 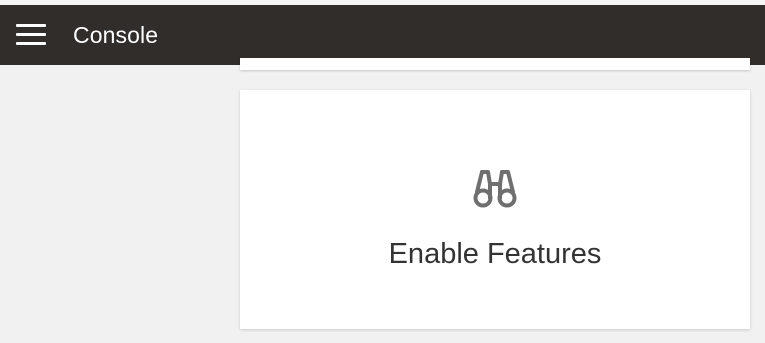 What do you see at coordinates (495, 64) in the screenshot?
I see `previous-card` at bounding box center [495, 64].